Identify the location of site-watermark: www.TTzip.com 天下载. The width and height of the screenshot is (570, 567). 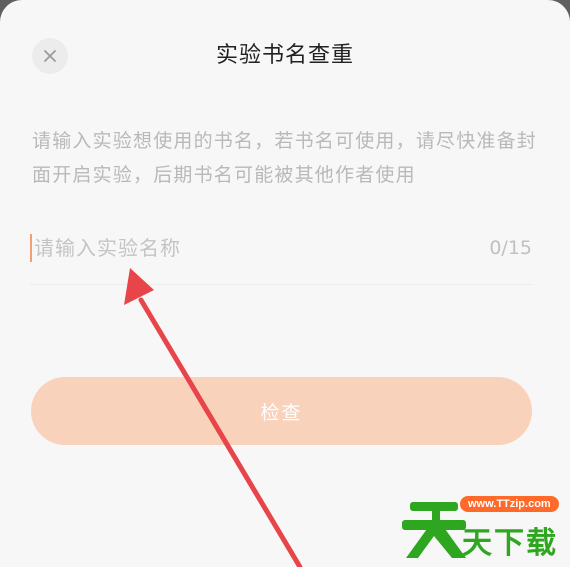
(481, 527).